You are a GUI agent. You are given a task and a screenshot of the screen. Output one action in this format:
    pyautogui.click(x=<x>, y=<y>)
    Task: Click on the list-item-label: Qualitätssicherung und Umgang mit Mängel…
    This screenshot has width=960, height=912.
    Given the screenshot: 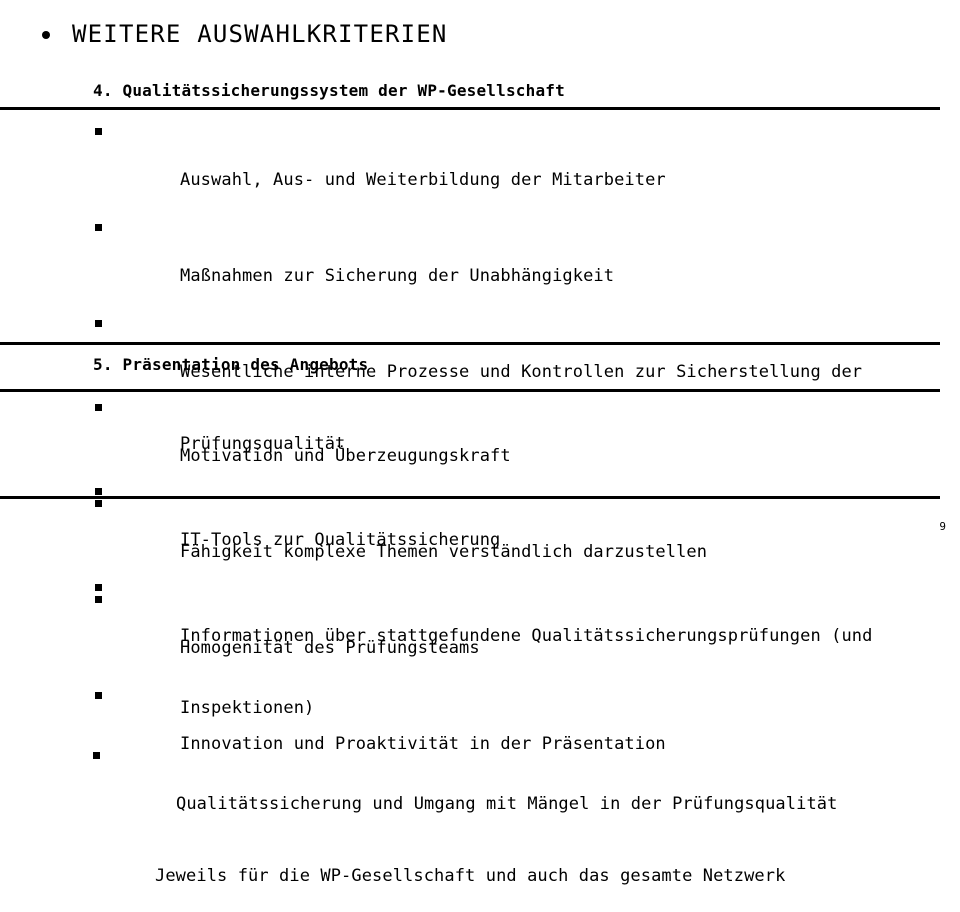 What is the action you would take?
    pyautogui.click(x=507, y=804)
    